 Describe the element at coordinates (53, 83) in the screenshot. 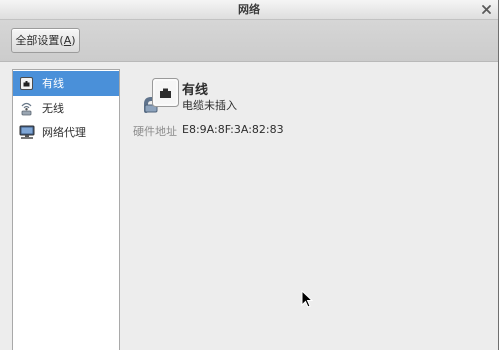

I see `sidebar-item-label: 有线` at that location.